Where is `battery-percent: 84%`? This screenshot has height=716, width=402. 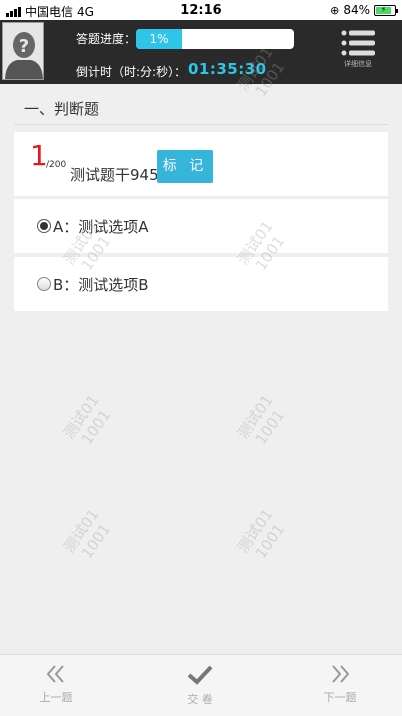
battery-percent: 84% is located at coordinates (356, 10).